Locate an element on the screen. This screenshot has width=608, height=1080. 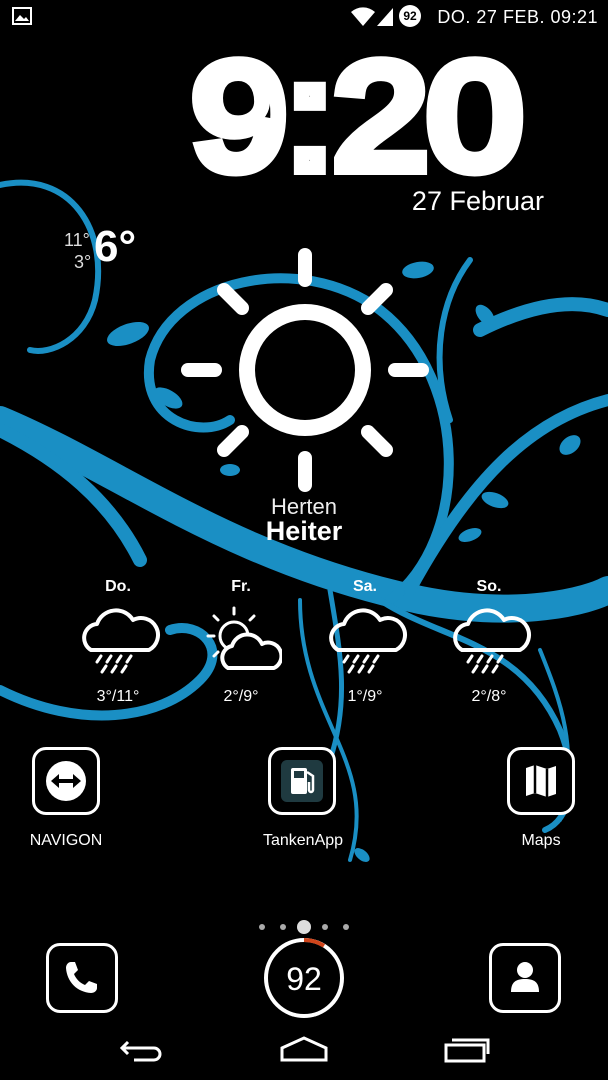
status-bar: 92 DO. 27 FEB. 09:21 is located at coordinates (304, 17).